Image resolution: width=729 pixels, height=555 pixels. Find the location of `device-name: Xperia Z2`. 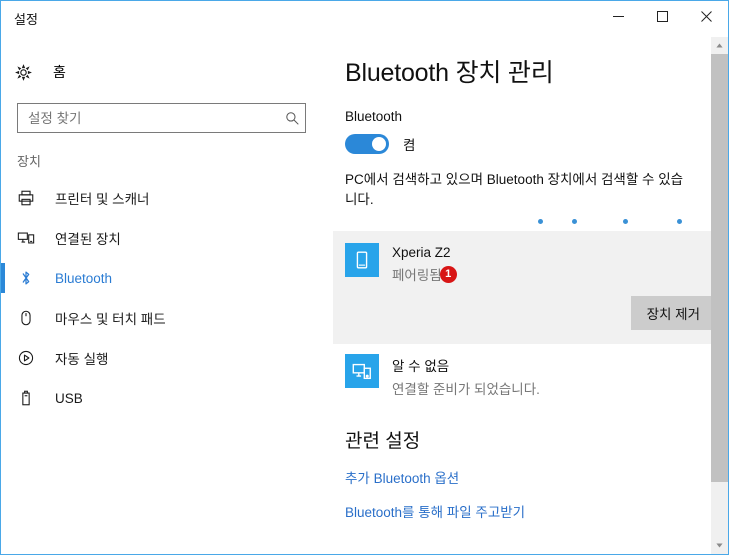

device-name: Xperia Z2 is located at coordinates (421, 253).